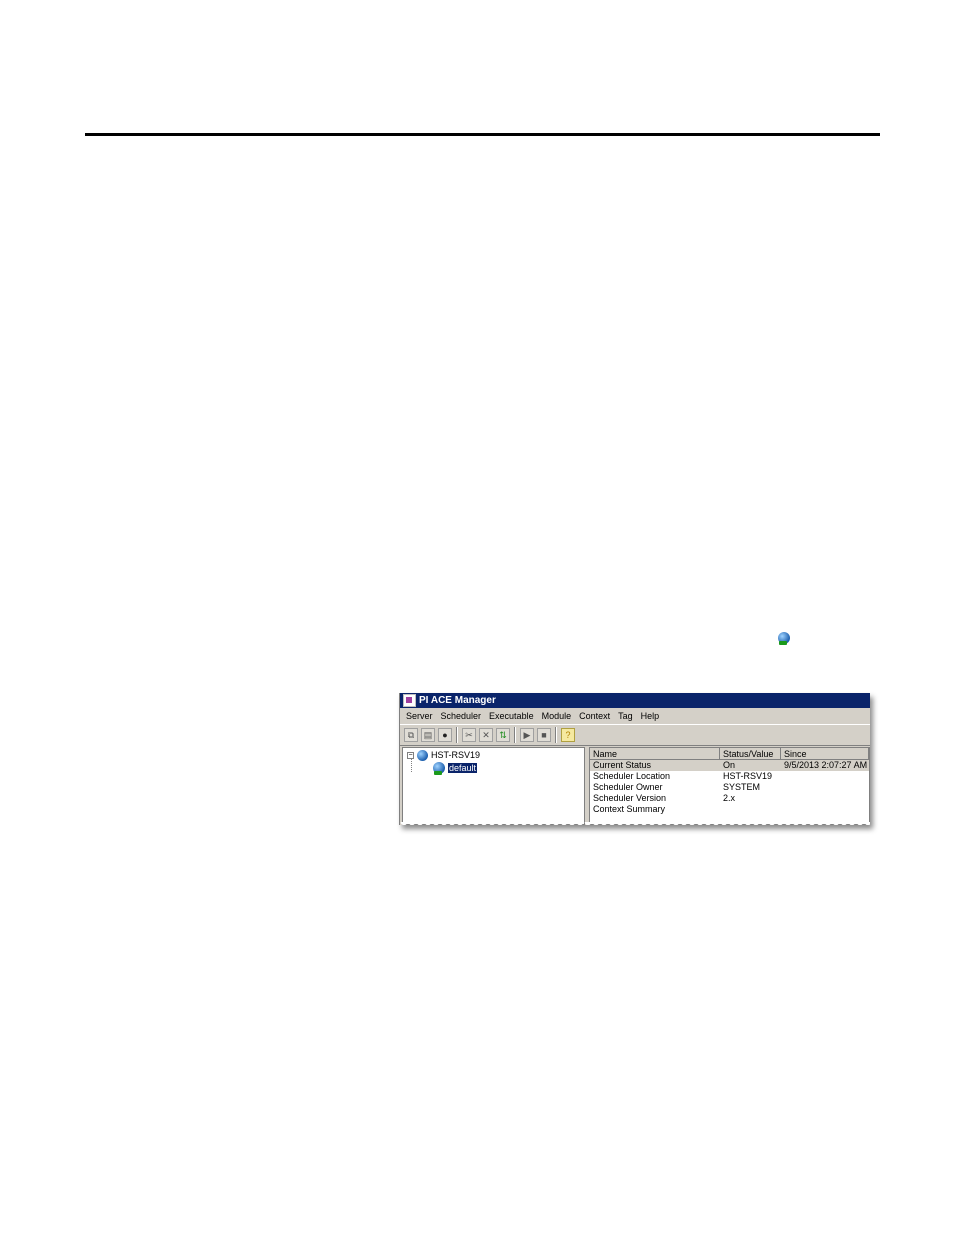 The height and width of the screenshot is (1235, 954). Describe the element at coordinates (486, 735) in the screenshot. I see `delete-icon: ✕` at that location.